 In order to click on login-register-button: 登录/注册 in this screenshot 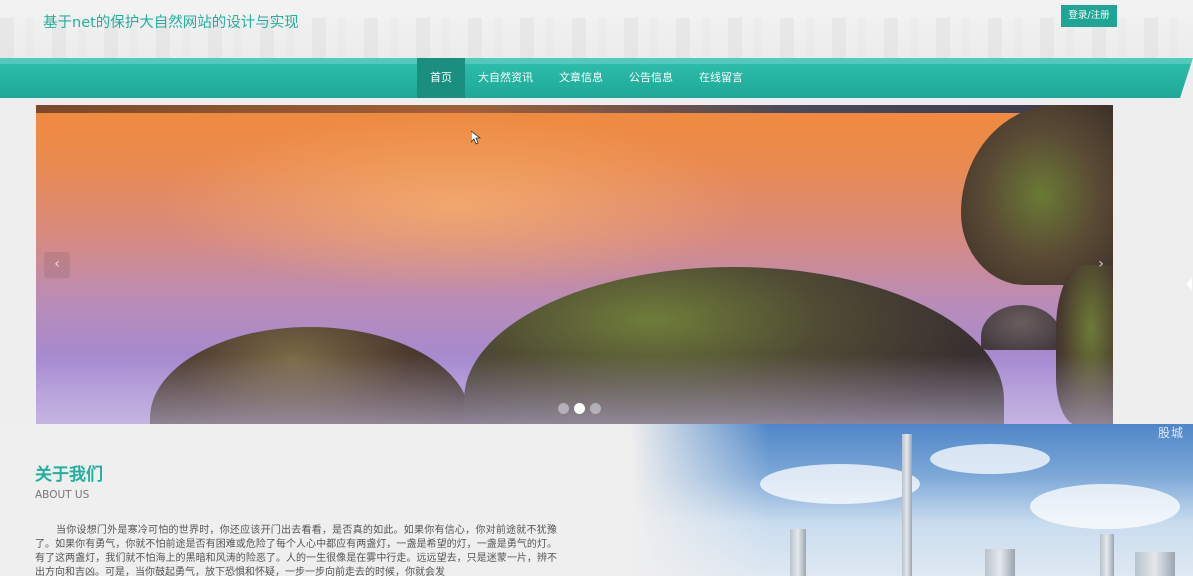, I will do `click(1089, 16)`.